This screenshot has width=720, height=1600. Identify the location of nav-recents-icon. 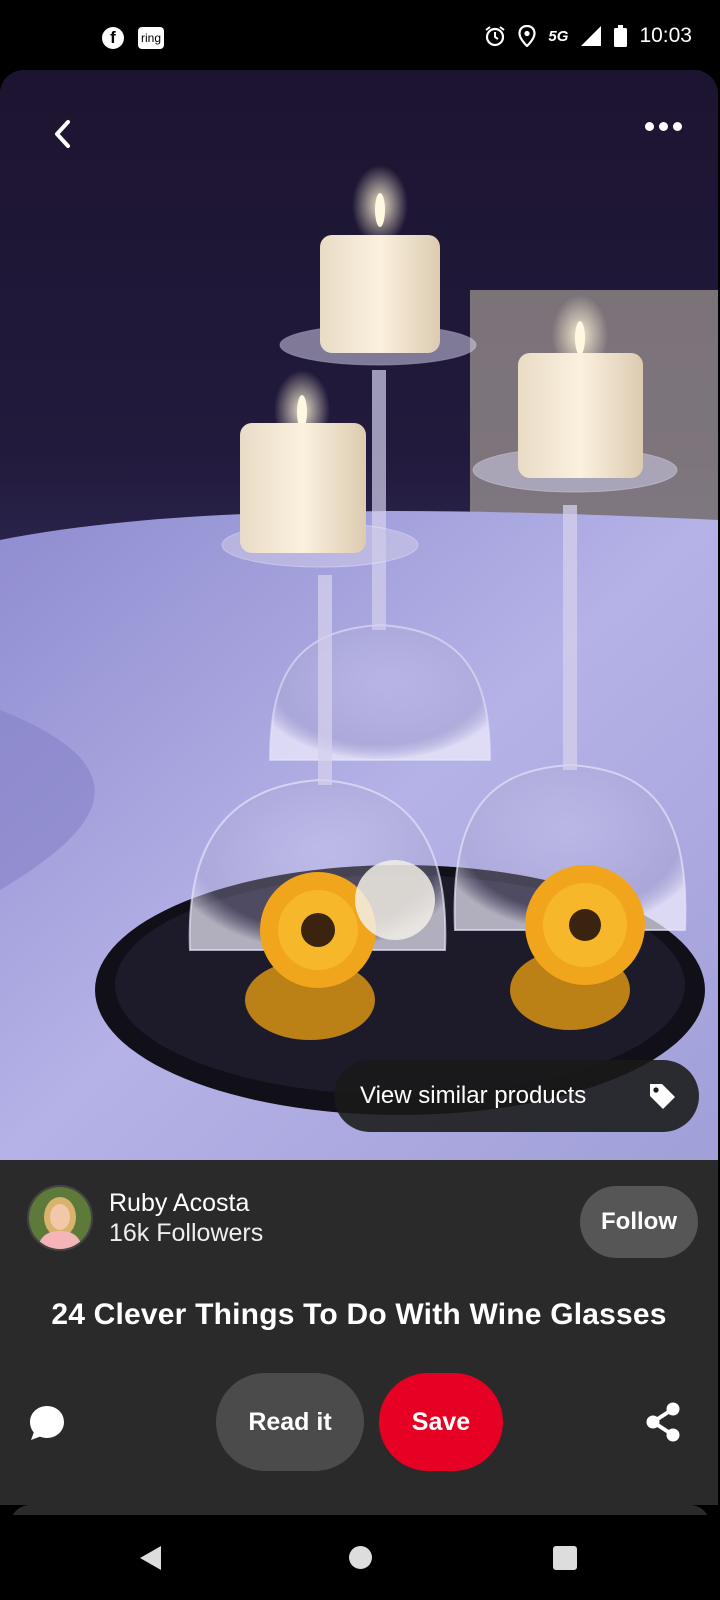
(565, 1558).